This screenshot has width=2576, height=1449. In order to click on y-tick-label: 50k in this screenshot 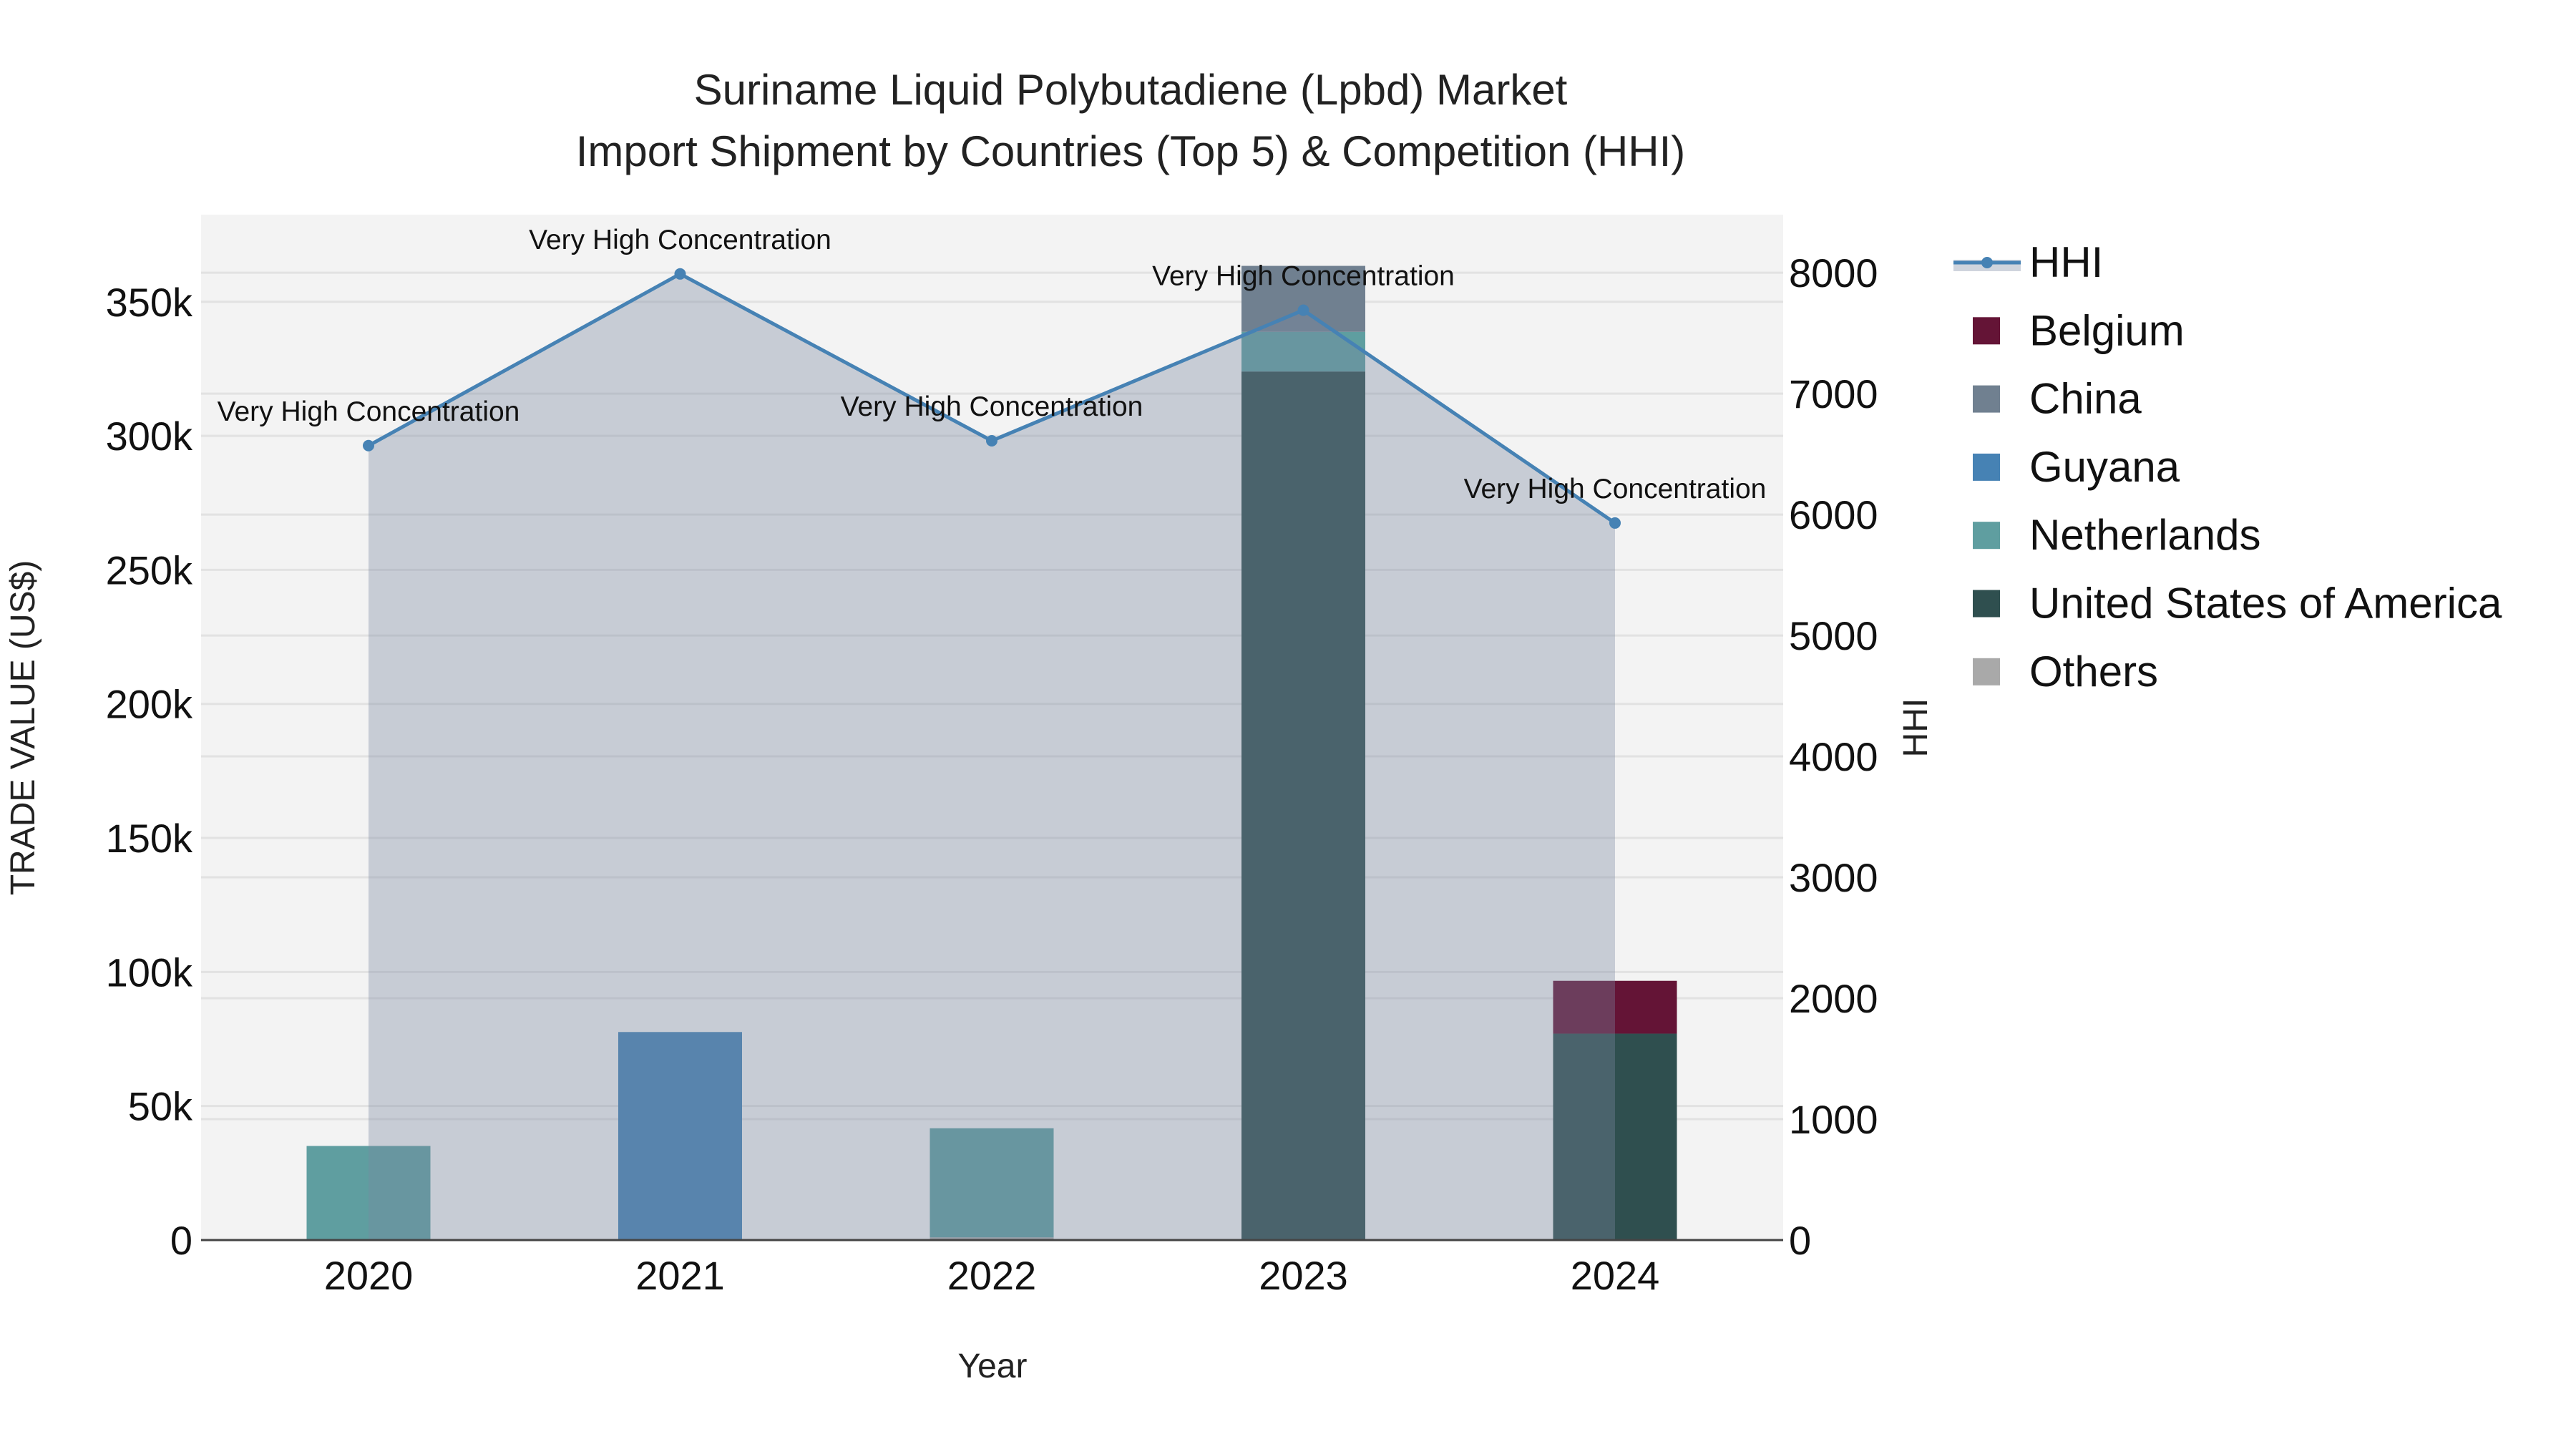, I will do `click(160, 1106)`.